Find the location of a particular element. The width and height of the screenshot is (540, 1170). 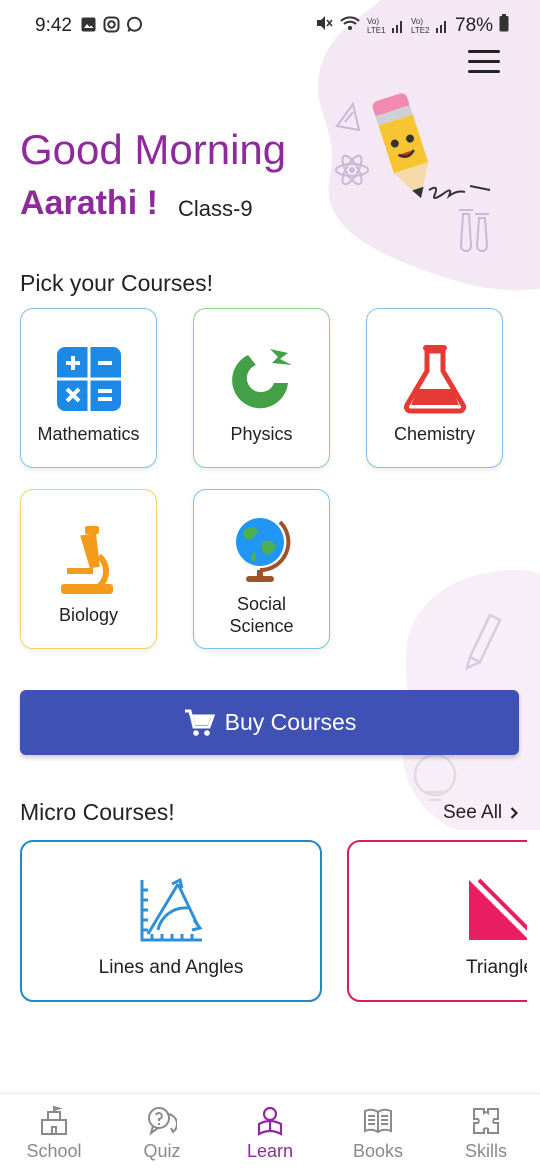

course-label: Biology is located at coordinates (88, 615).